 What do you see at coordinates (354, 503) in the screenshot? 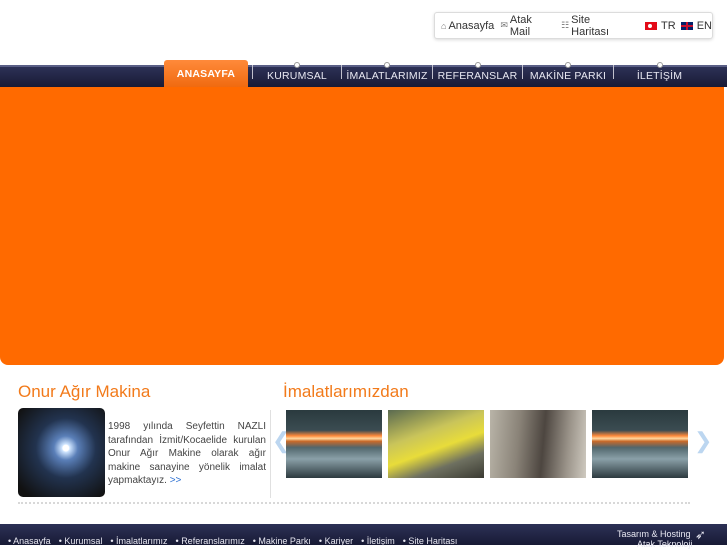
I see `dotted-divider` at bounding box center [354, 503].